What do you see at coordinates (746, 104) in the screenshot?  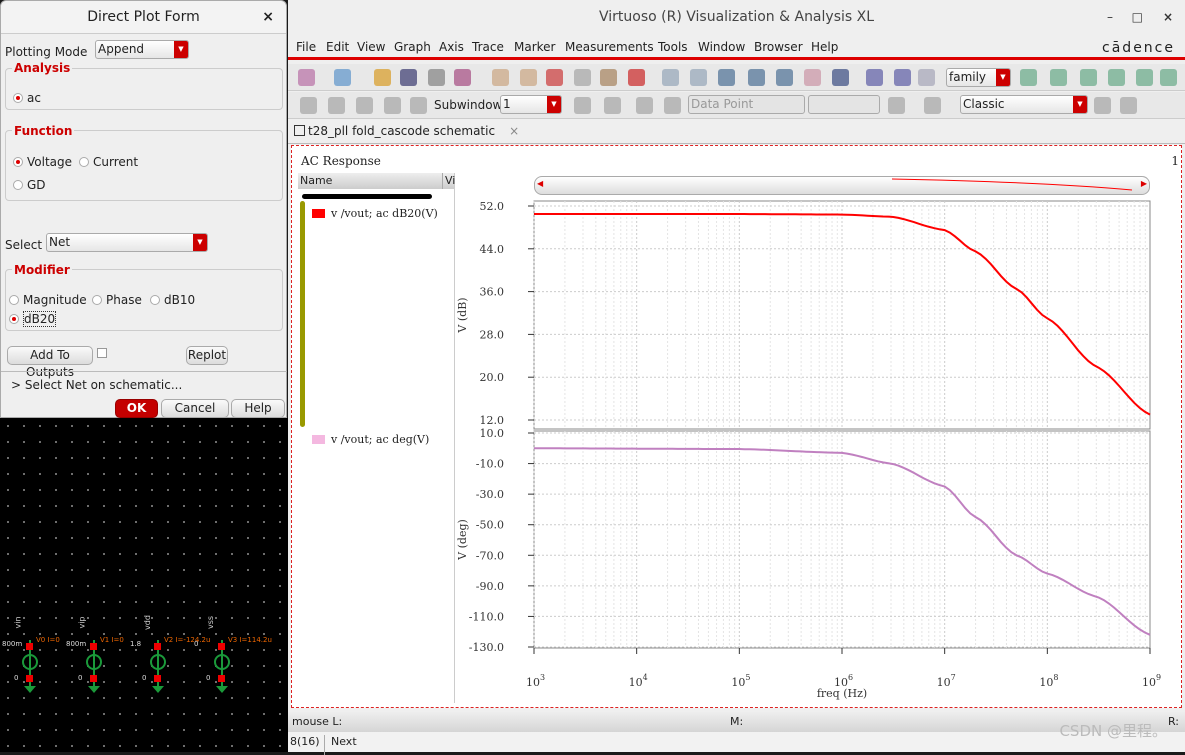 I see `data-point-select: Data Point` at bounding box center [746, 104].